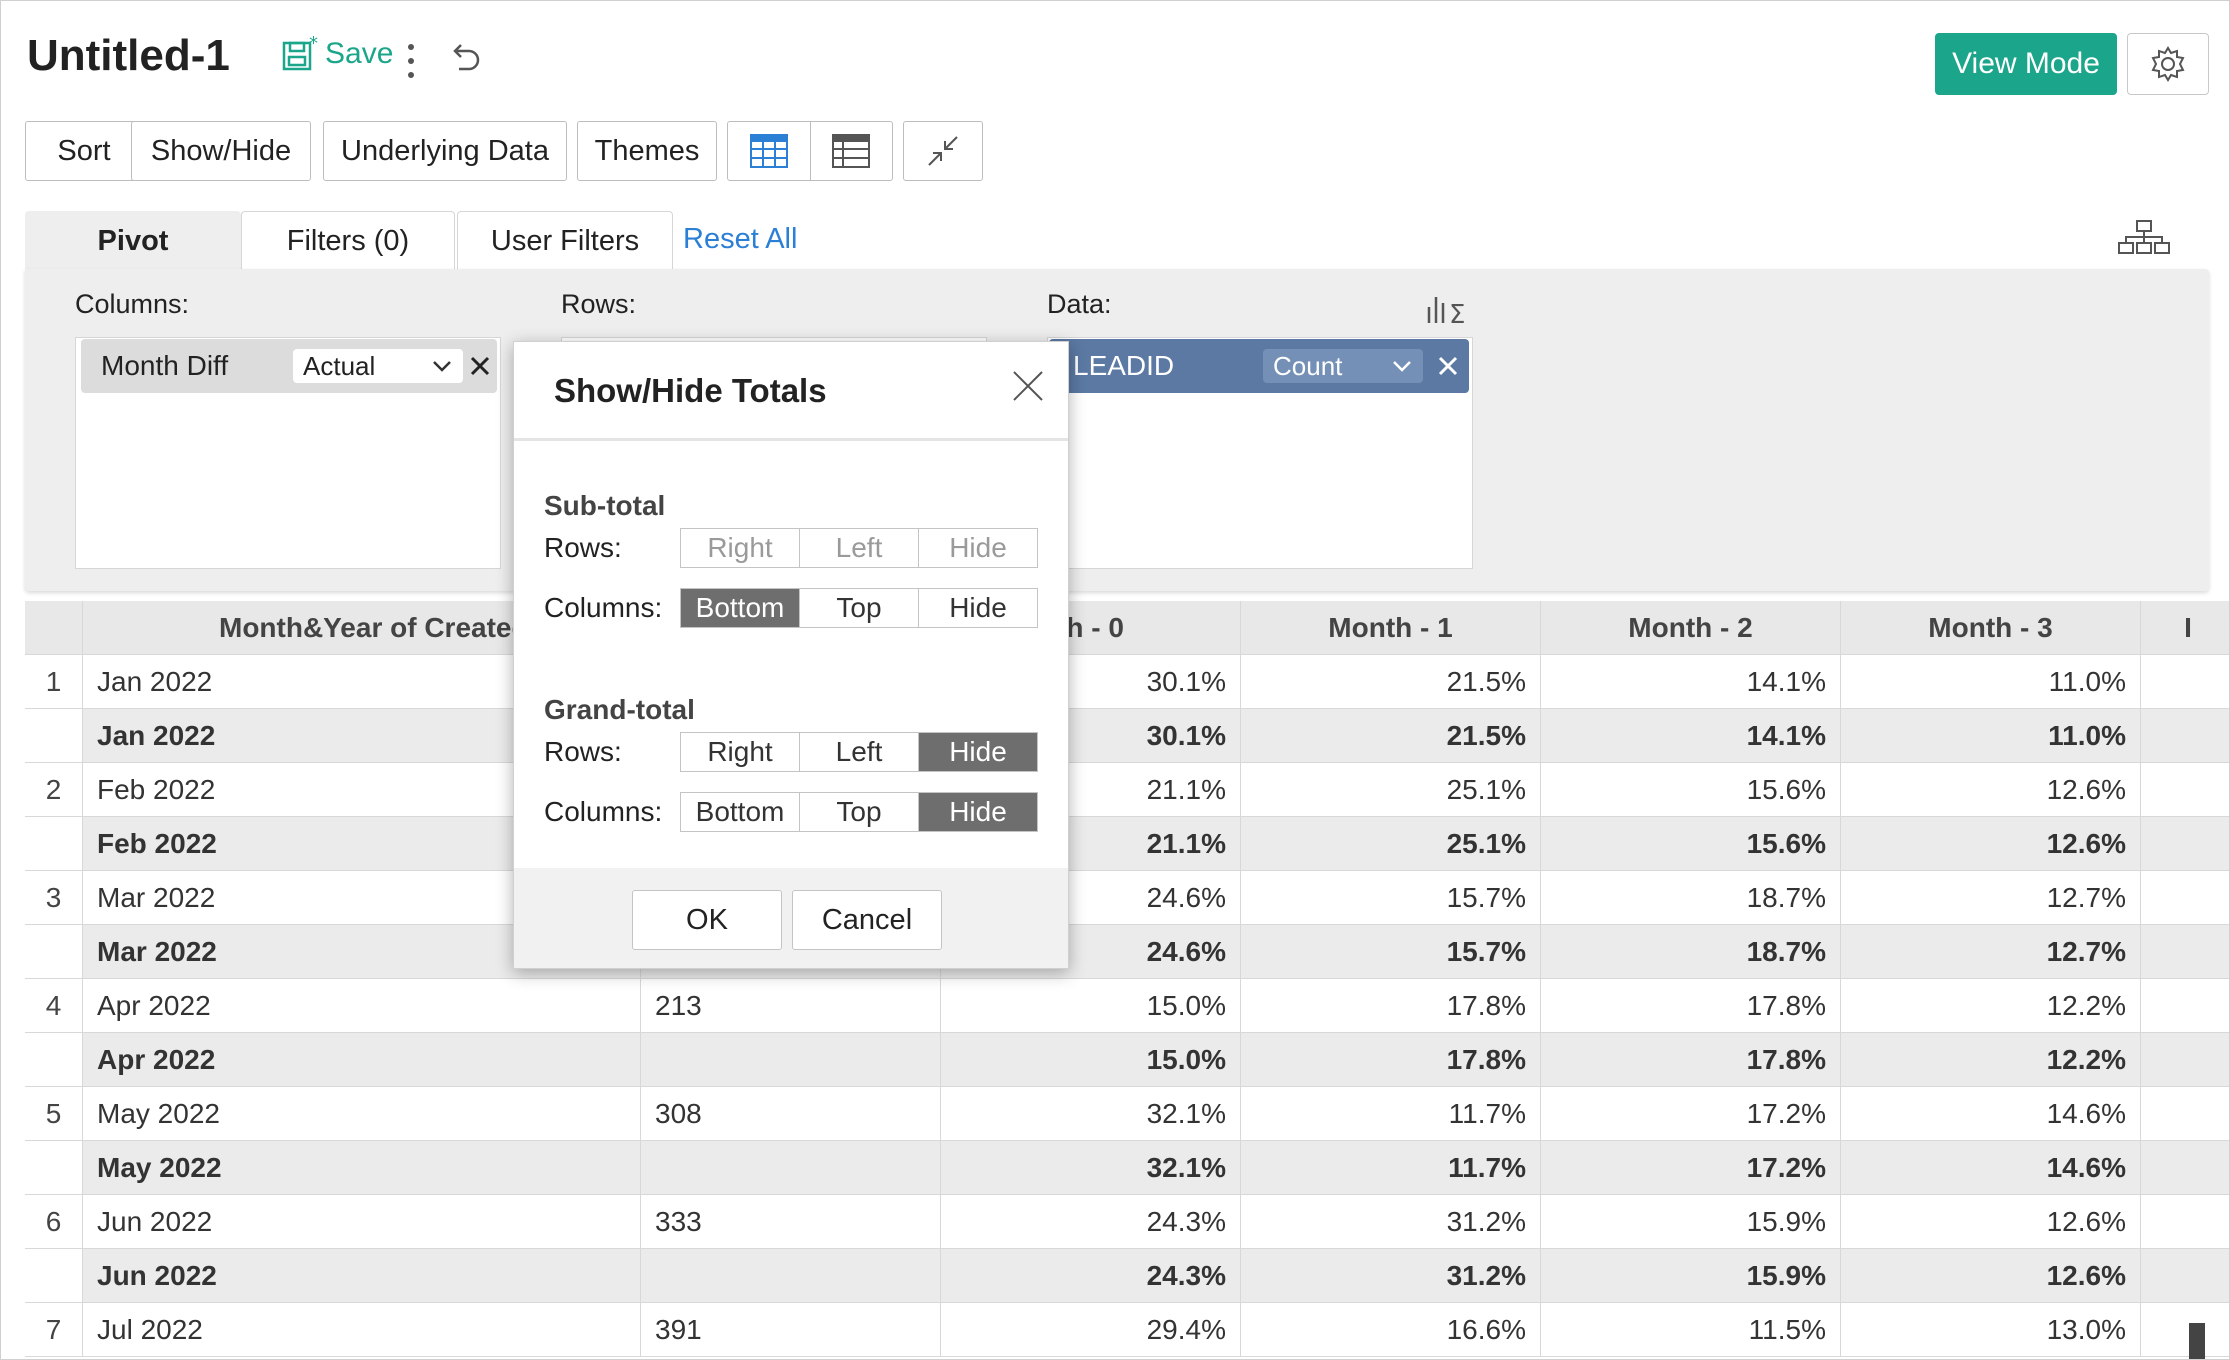 The height and width of the screenshot is (1360, 2230). Describe the element at coordinates (791, 1330) in the screenshot. I see `count-cell: 391` at that location.